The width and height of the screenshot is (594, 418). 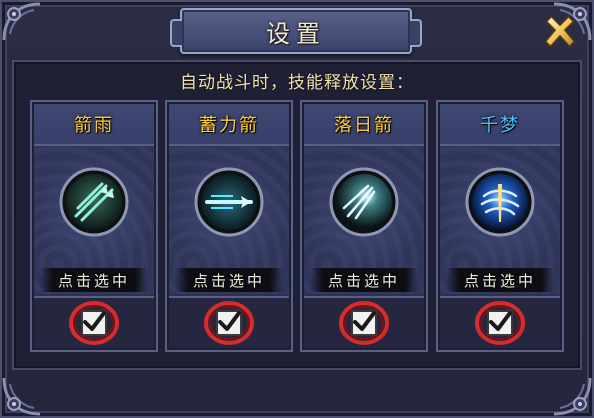 I want to click on skill-card-1: 箭雨 点击选中, so click(x=94, y=226).